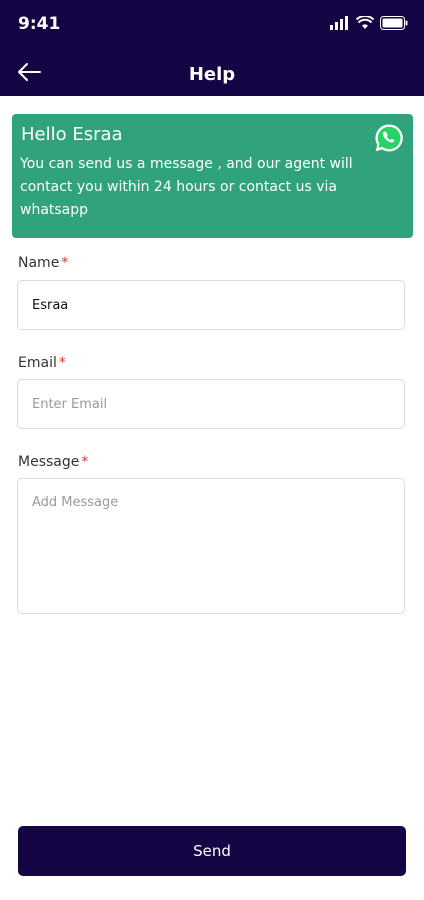 Image resolution: width=424 pixels, height=900 pixels. Describe the element at coordinates (212, 74) in the screenshot. I see `page-title: Help` at that location.